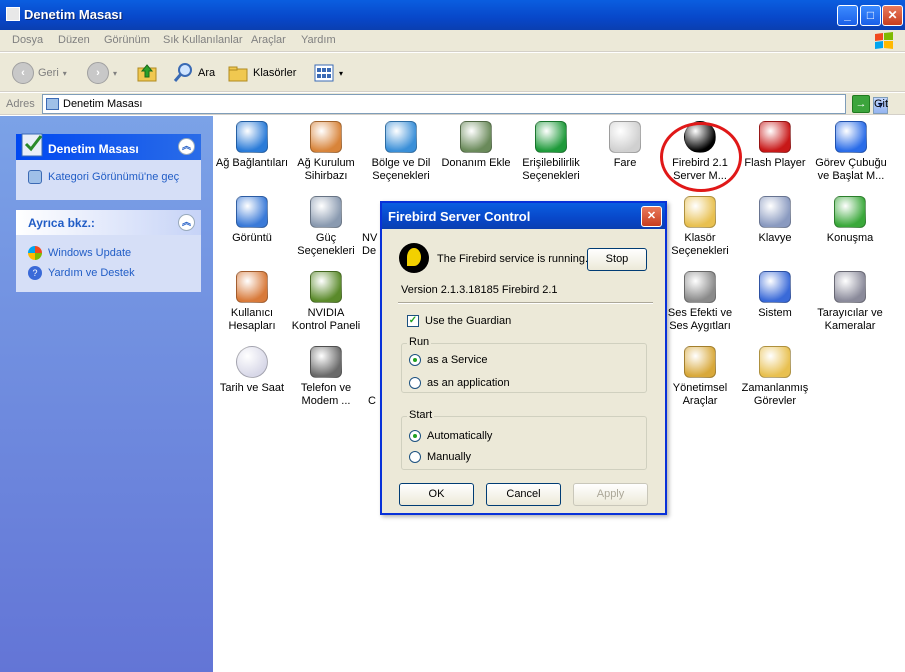 This screenshot has width=905, height=672. Describe the element at coordinates (268, 40) in the screenshot. I see `menu-tools: Araçlar` at that location.